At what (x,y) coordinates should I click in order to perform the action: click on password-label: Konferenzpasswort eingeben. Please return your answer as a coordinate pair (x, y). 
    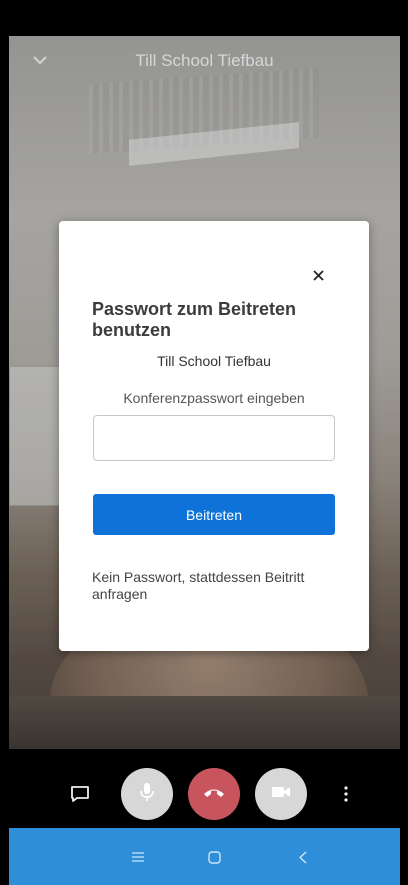
    Looking at the image, I should click on (214, 398).